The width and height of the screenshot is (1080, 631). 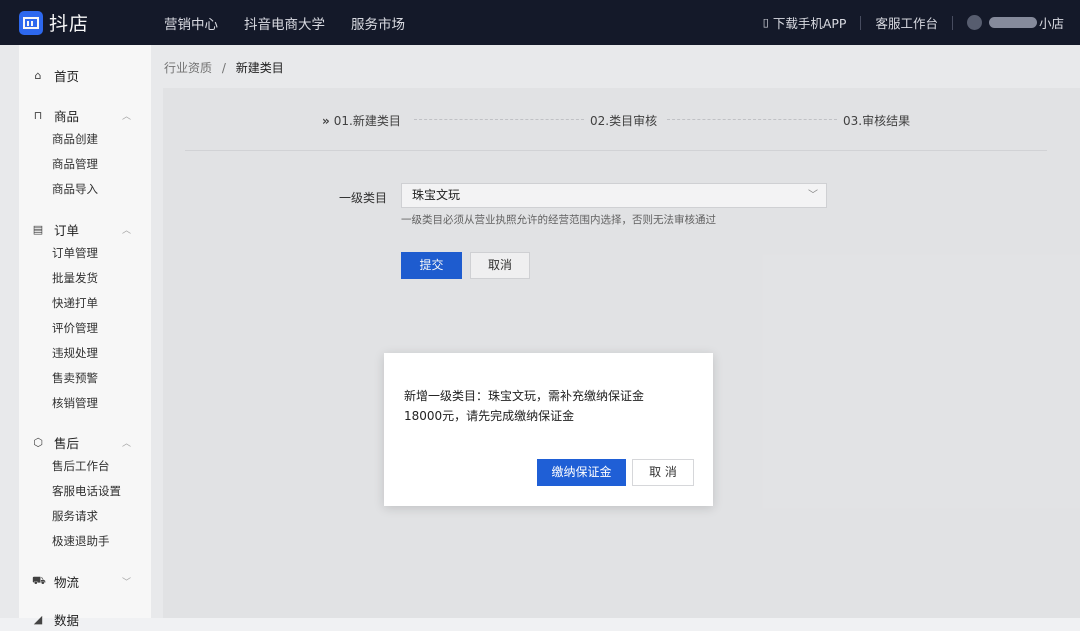 I want to click on dialog-message-line1: 新增一级类目：珠宝文玩，需补充缴纳保证金, so click(x=524, y=396).